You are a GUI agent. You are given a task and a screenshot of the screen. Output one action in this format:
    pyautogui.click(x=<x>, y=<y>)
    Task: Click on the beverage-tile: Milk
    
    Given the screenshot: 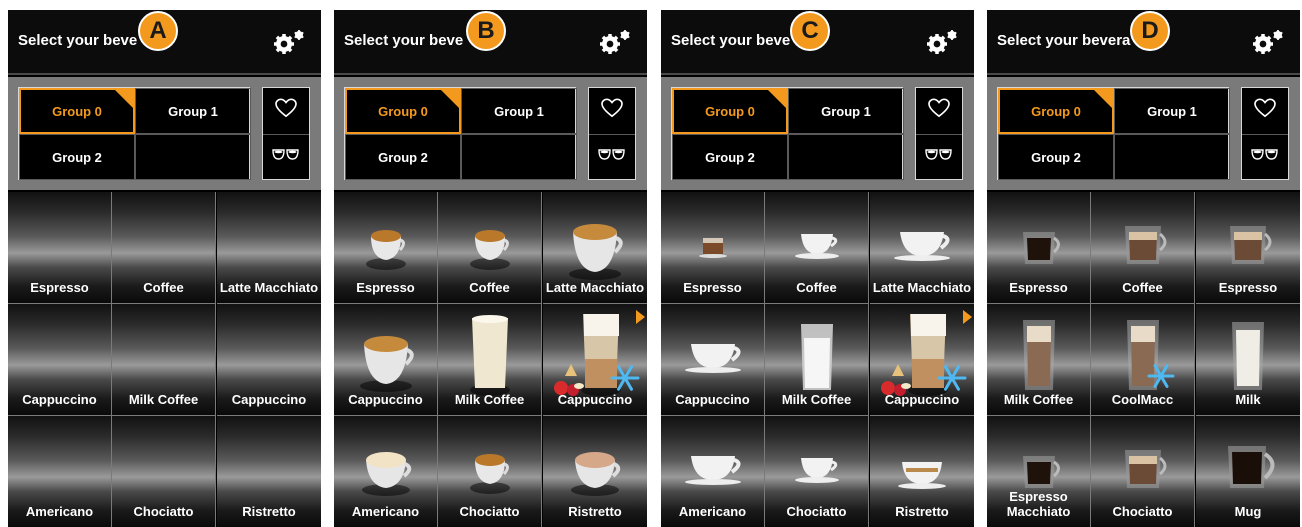 What is the action you would take?
    pyautogui.click(x=1248, y=360)
    